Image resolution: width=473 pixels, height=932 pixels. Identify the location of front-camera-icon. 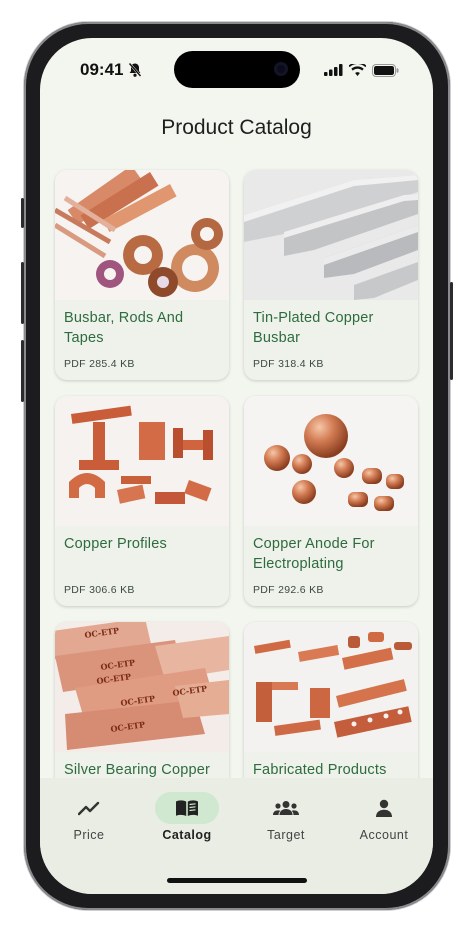
(281, 69).